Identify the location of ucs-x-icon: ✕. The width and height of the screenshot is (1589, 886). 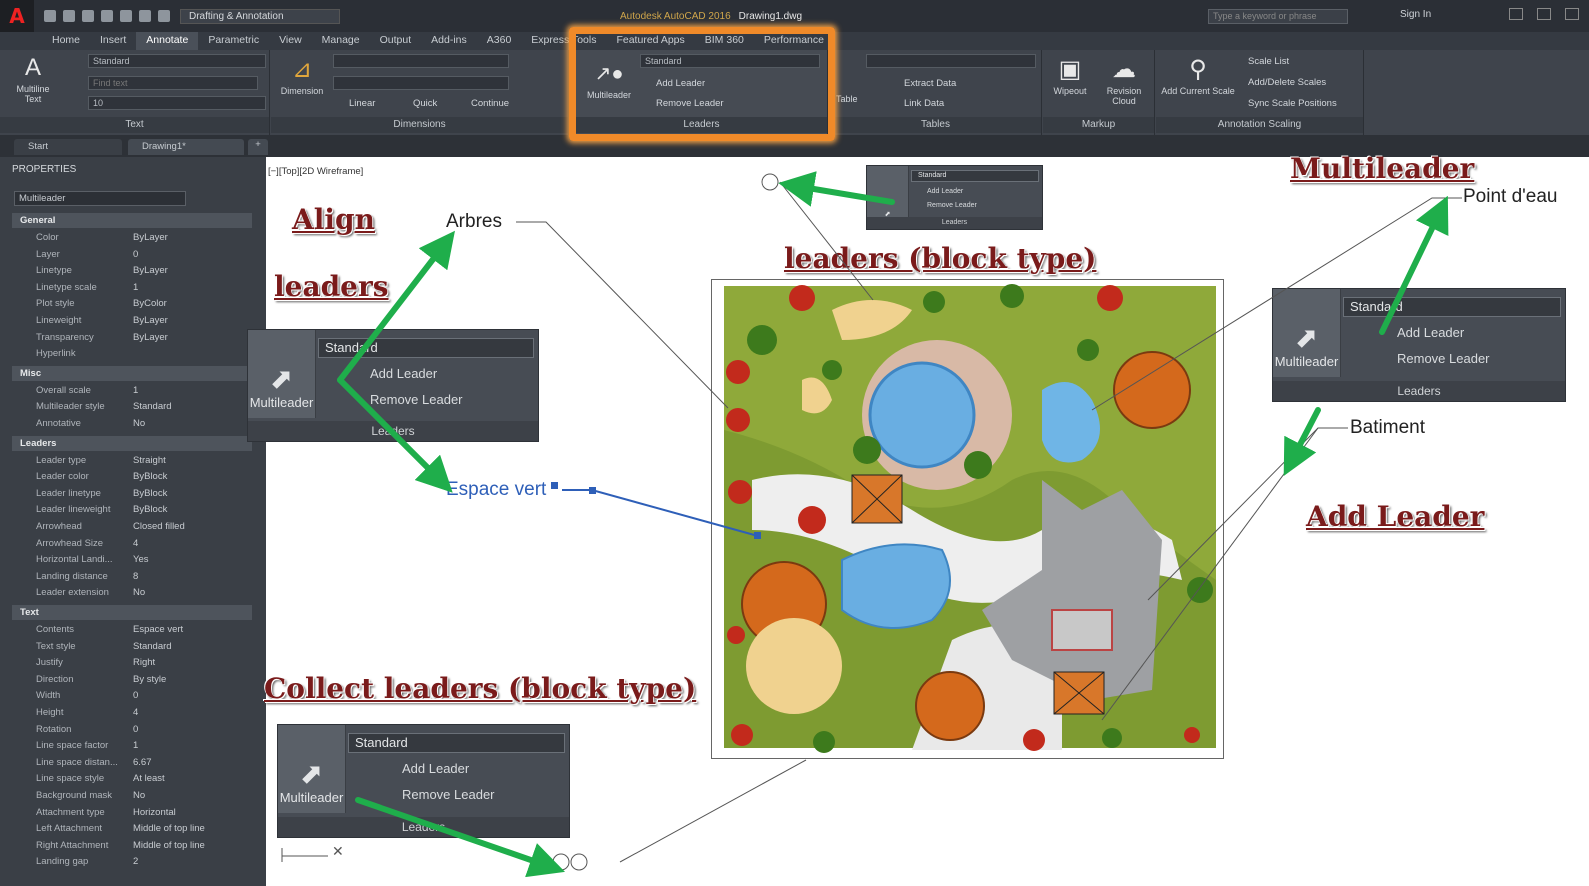
(338, 851).